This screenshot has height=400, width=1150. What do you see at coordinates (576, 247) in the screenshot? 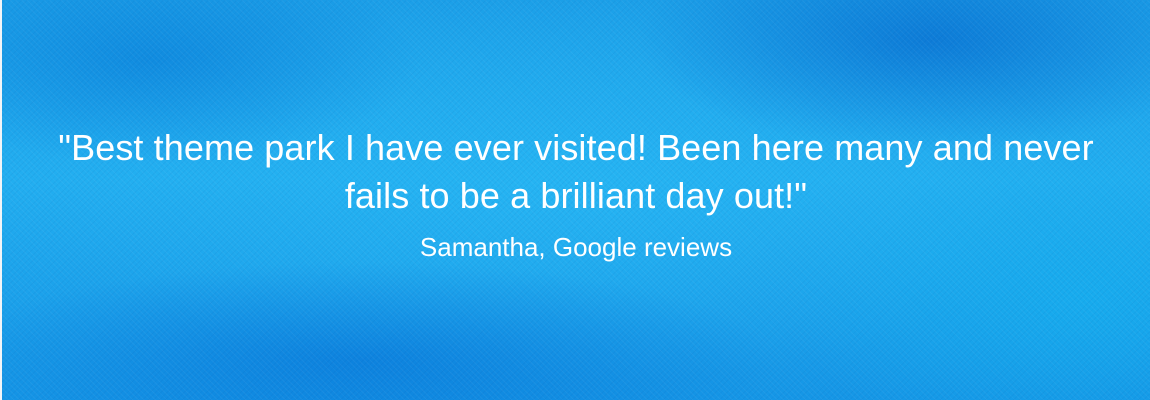
I see `testimonial-attribution: Samantha, Google reviews` at bounding box center [576, 247].